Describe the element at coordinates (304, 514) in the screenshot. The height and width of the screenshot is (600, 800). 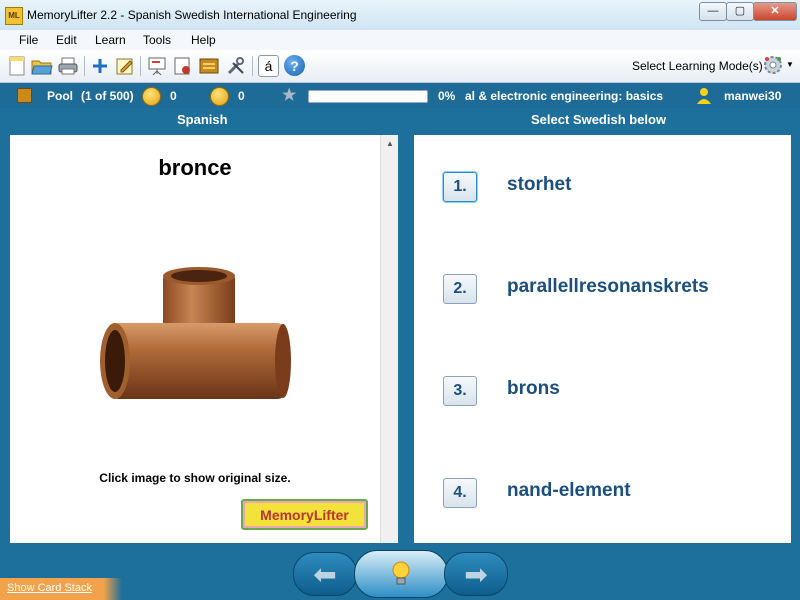
I see `memorylifter-logo: MemoryLifter` at that location.